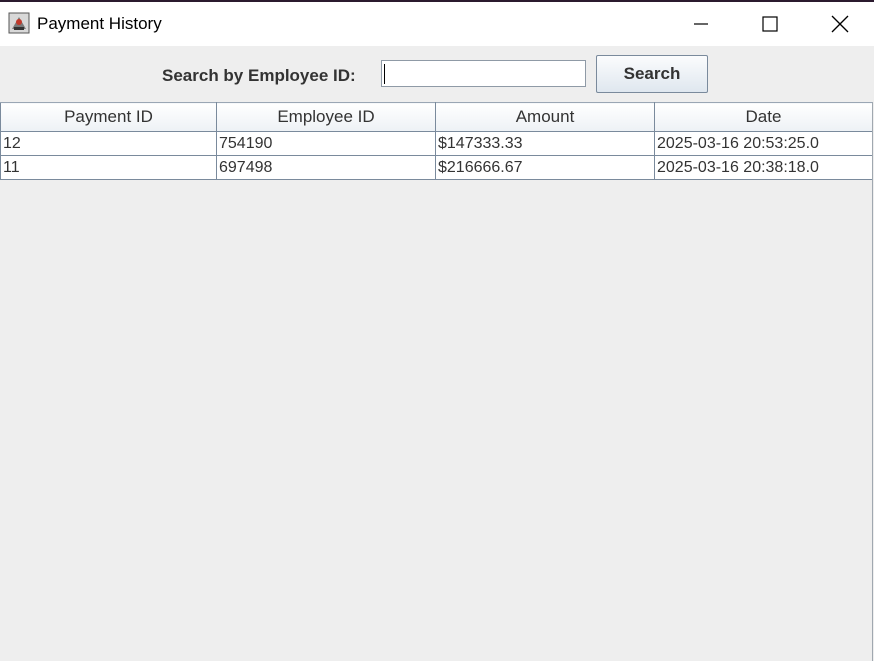 The image size is (874, 661). Describe the element at coordinates (326, 117) in the screenshot. I see `column-header-employee-id: Employee ID` at that location.